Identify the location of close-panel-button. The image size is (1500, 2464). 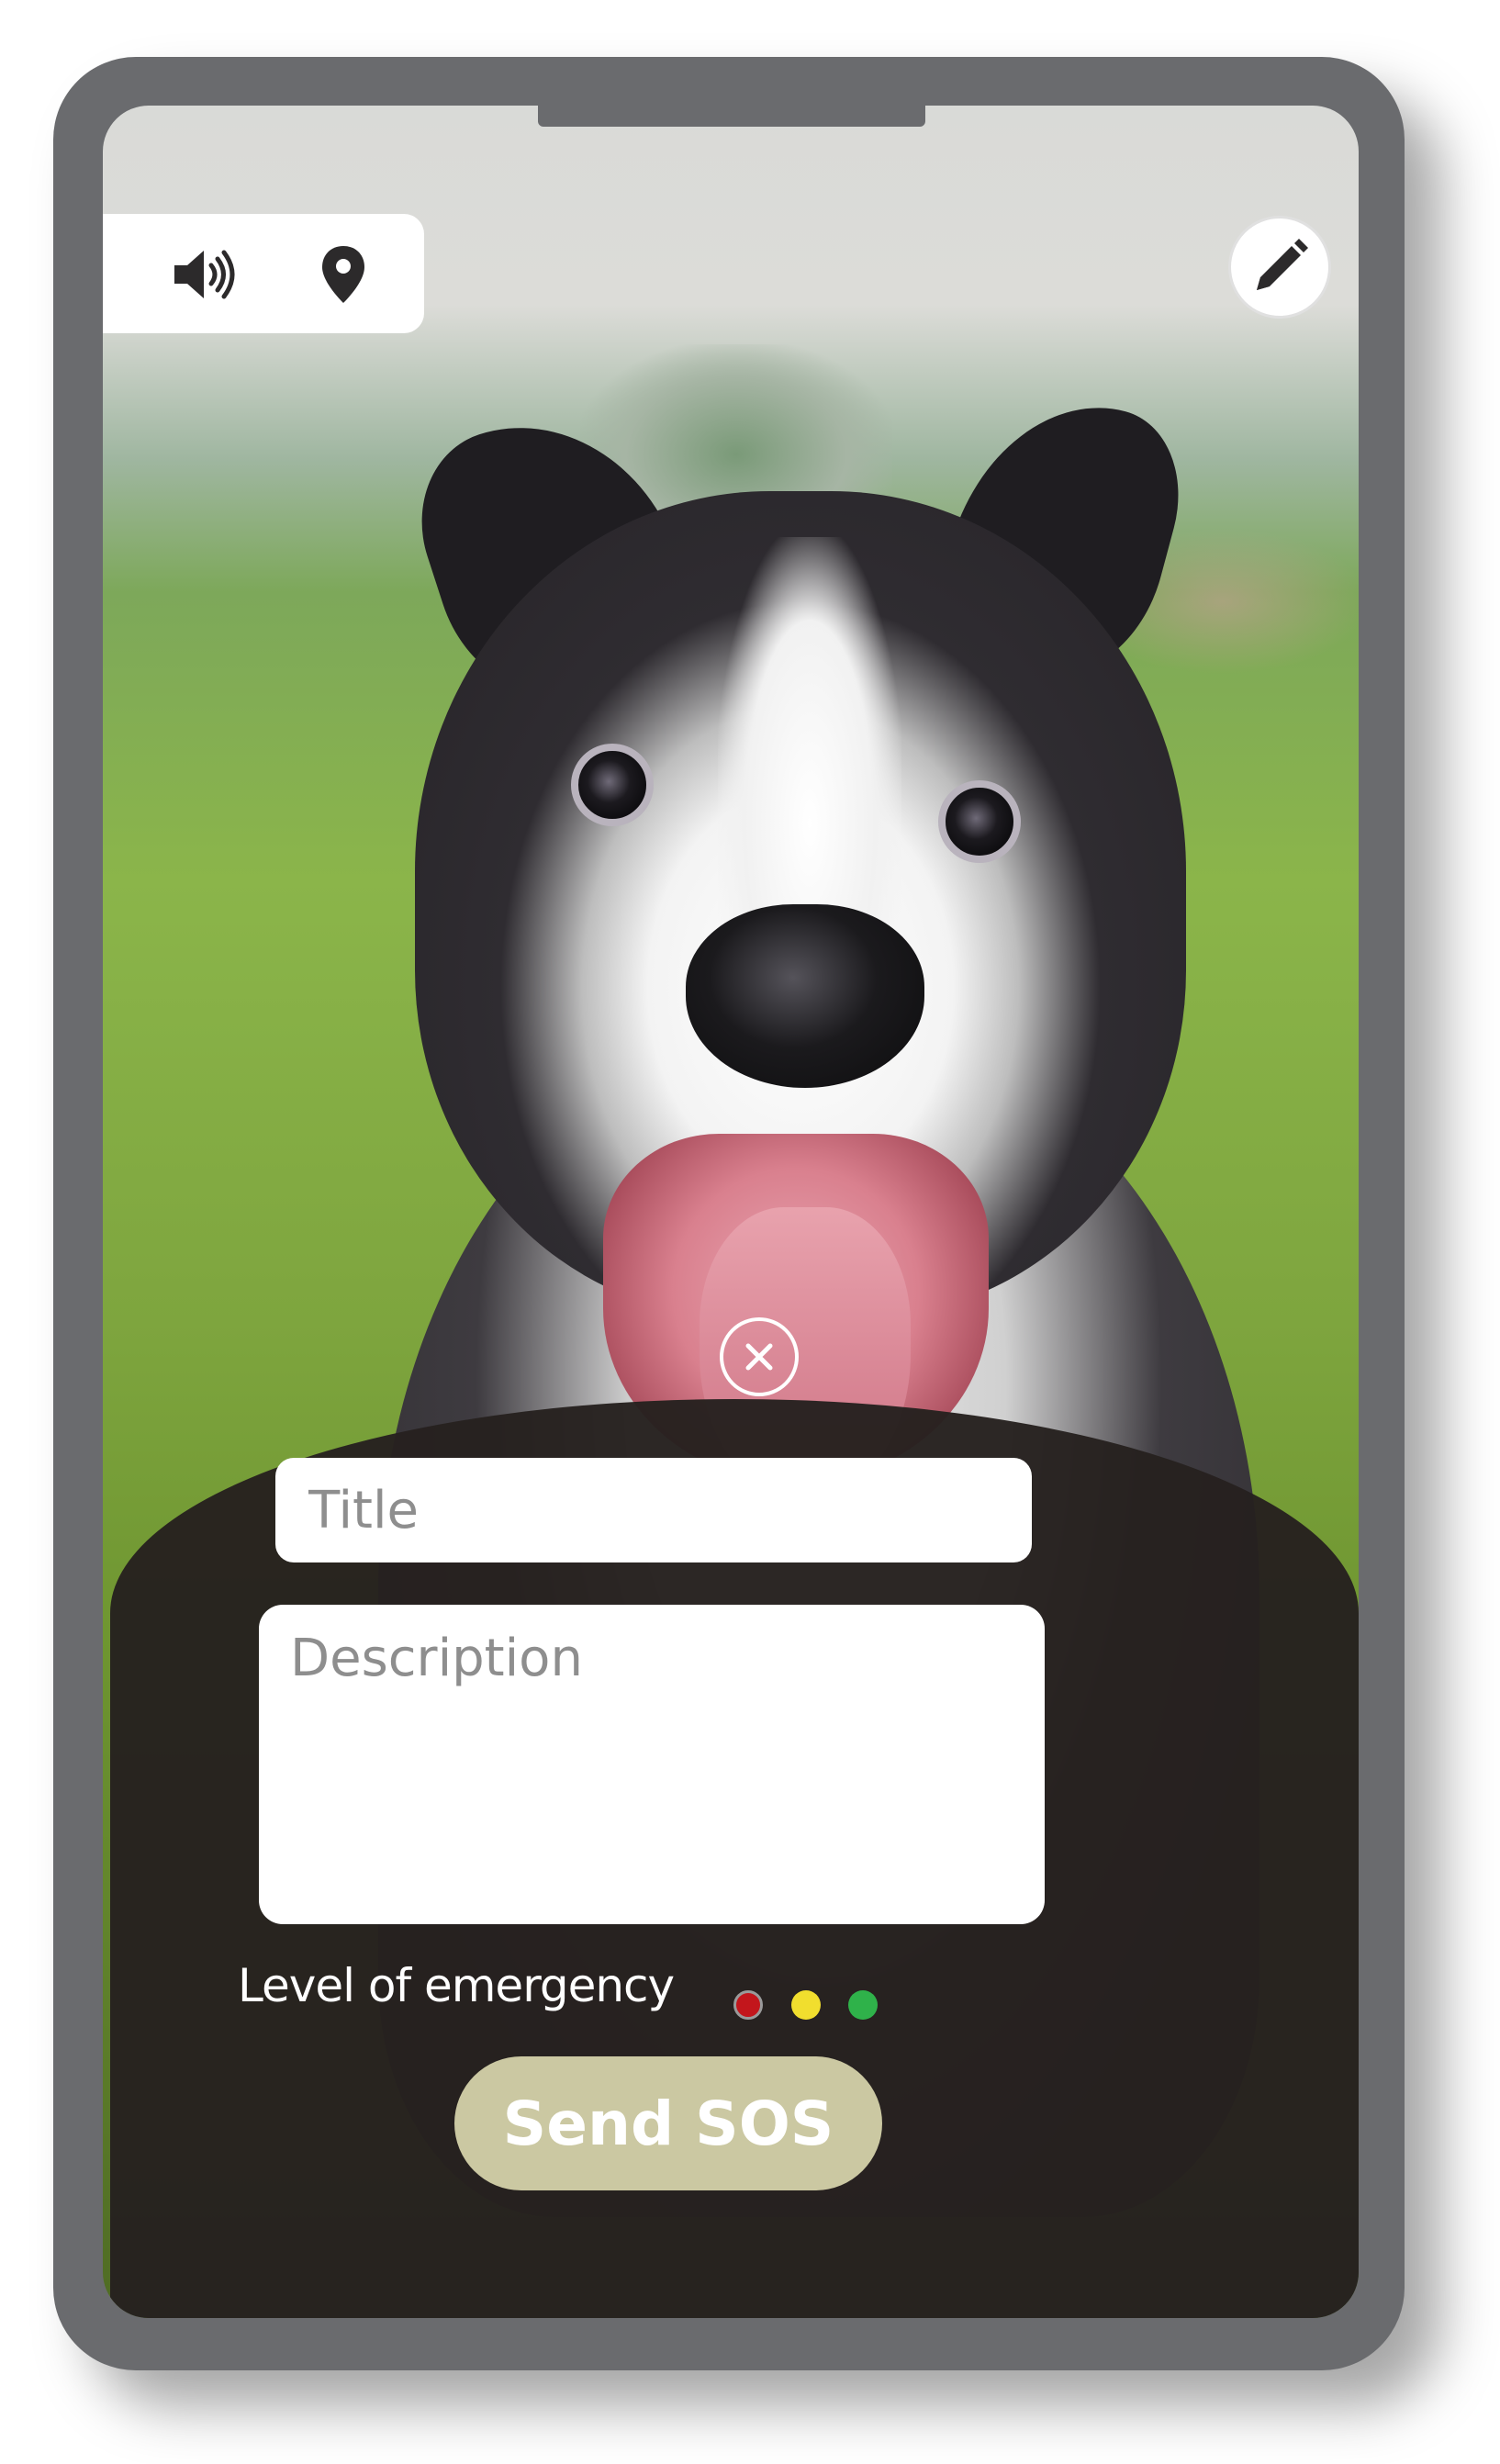
(759, 1356).